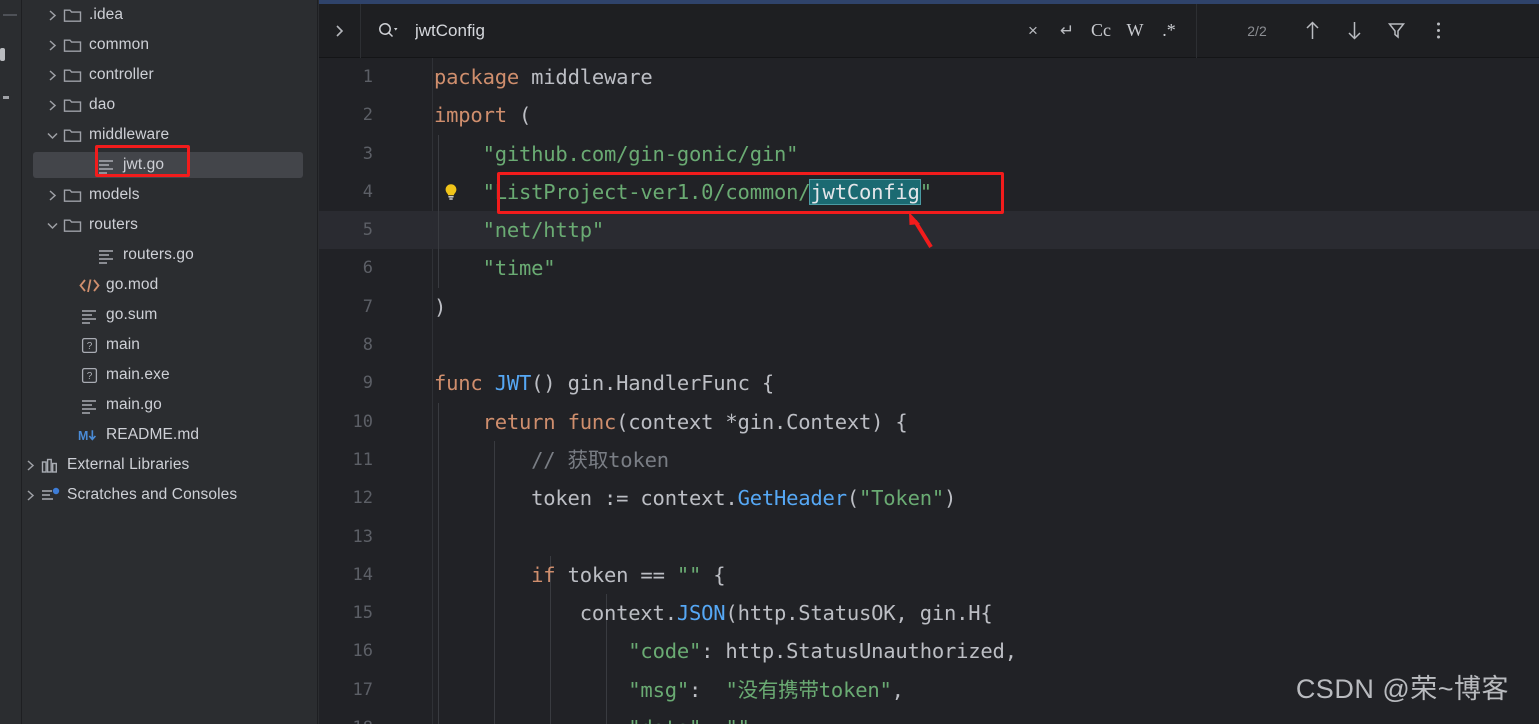  Describe the element at coordinates (929, 460) in the screenshot. I see `code-line: 11 // 获取token` at that location.